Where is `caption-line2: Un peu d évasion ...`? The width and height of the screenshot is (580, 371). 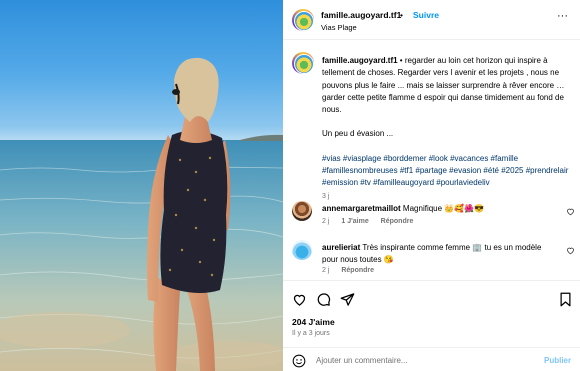 caption-line2: Un peu d évasion ... is located at coordinates (358, 134).